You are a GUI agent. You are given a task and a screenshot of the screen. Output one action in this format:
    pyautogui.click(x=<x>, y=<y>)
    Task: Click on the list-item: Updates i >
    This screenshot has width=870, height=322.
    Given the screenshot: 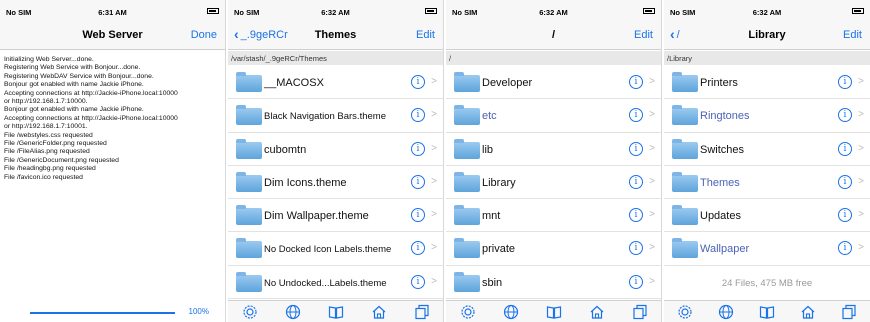 What is the action you would take?
    pyautogui.click(x=767, y=216)
    